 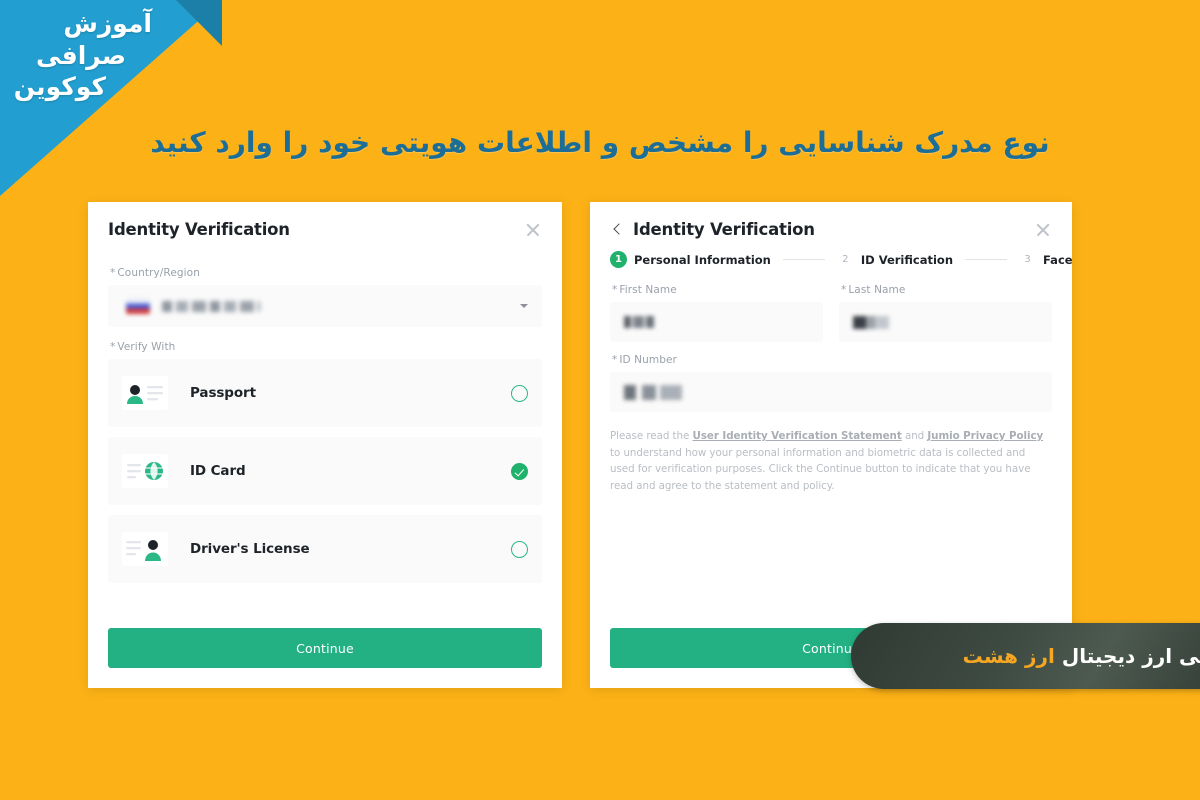 I want to click on last-name-label: * Last Name, so click(x=946, y=290).